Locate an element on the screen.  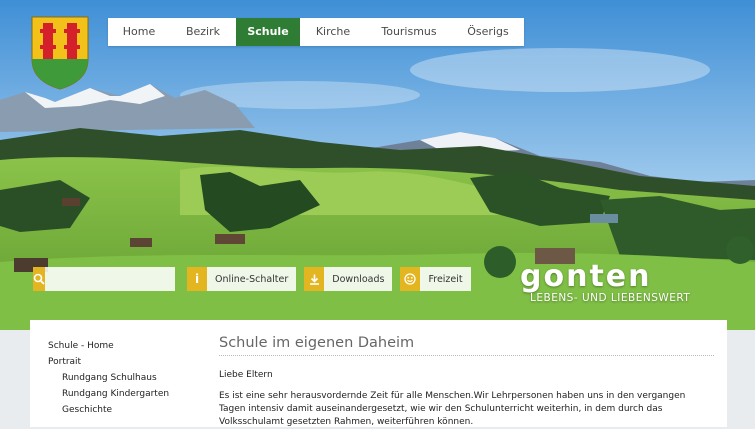
page-title: Schule im eigenen Daheim is located at coordinates (466, 345).